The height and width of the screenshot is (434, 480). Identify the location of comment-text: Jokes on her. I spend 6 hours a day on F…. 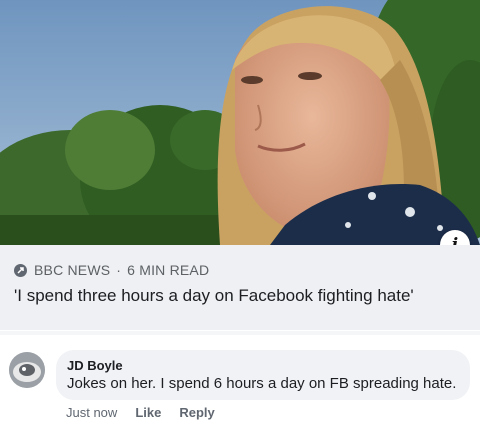
(262, 383).